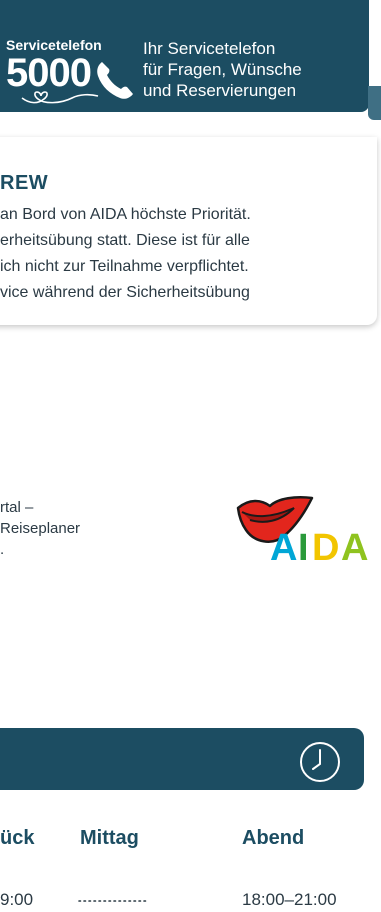  What do you see at coordinates (209, 48) in the screenshot?
I see `service-text-line: Ihr Servicetelefon` at bounding box center [209, 48].